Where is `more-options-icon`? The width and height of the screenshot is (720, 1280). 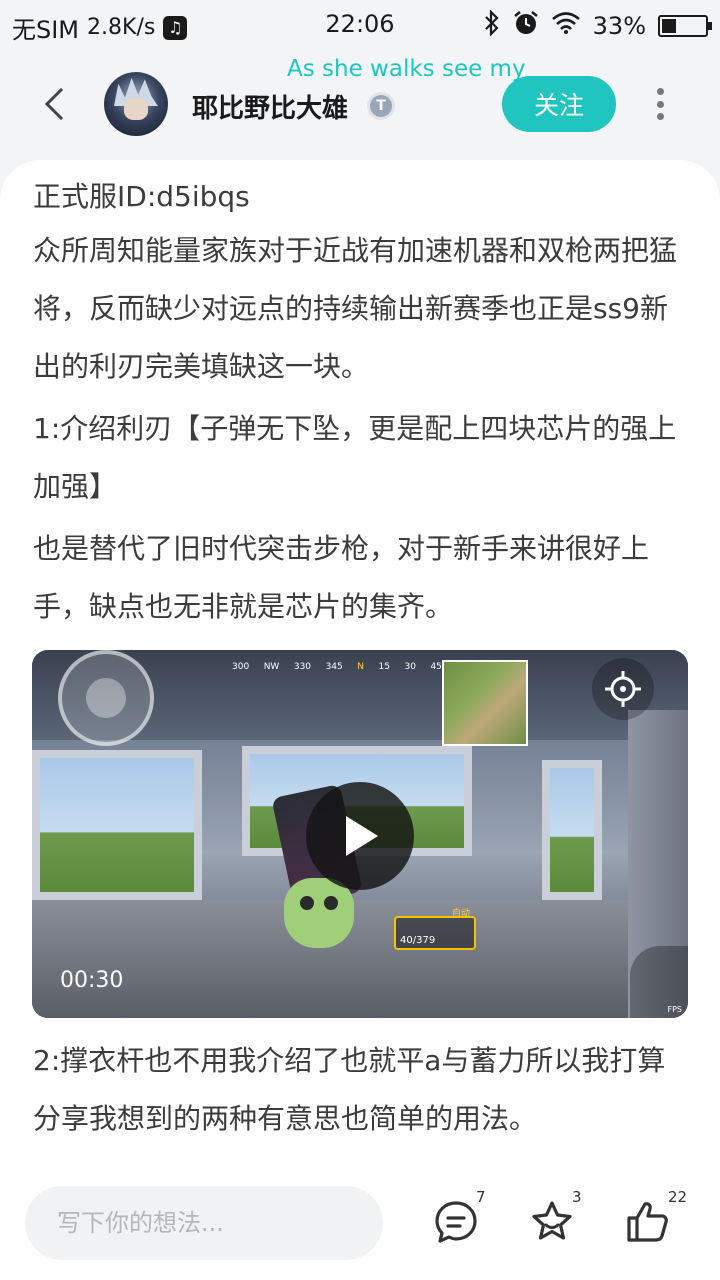
more-options-icon is located at coordinates (660, 104).